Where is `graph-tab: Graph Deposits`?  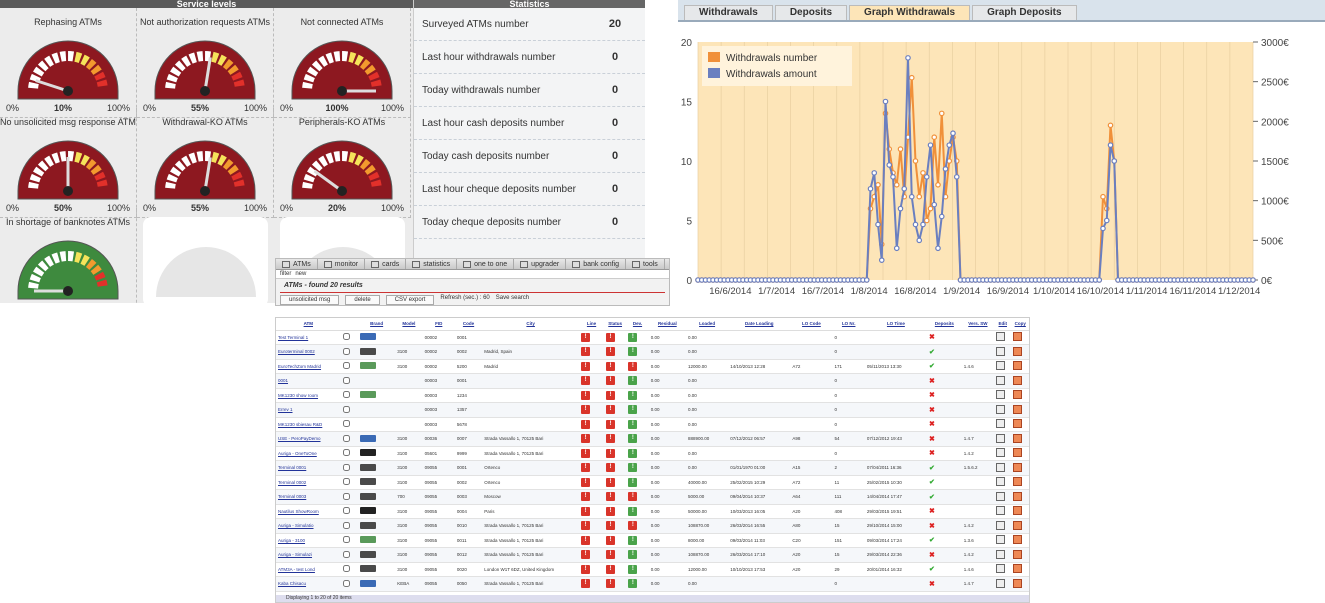
graph-tab: Graph Deposits is located at coordinates (1024, 12).